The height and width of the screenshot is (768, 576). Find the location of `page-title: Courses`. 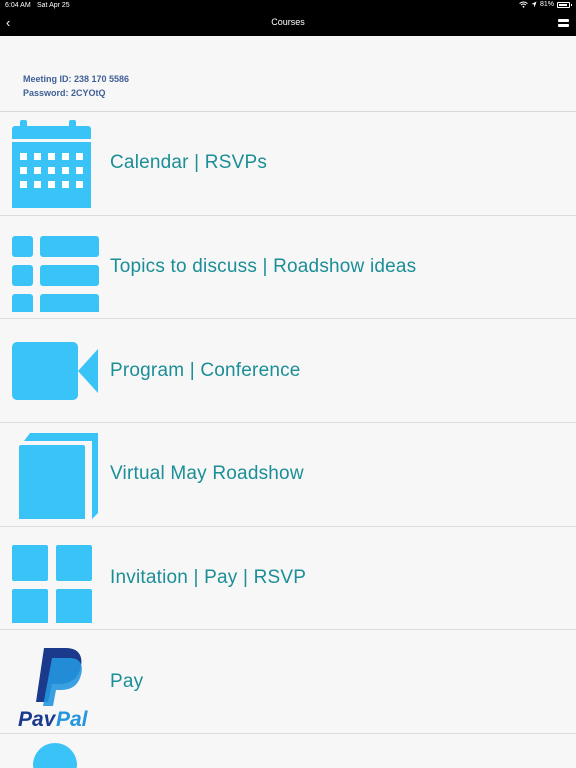

page-title: Courses is located at coordinates (288, 22).